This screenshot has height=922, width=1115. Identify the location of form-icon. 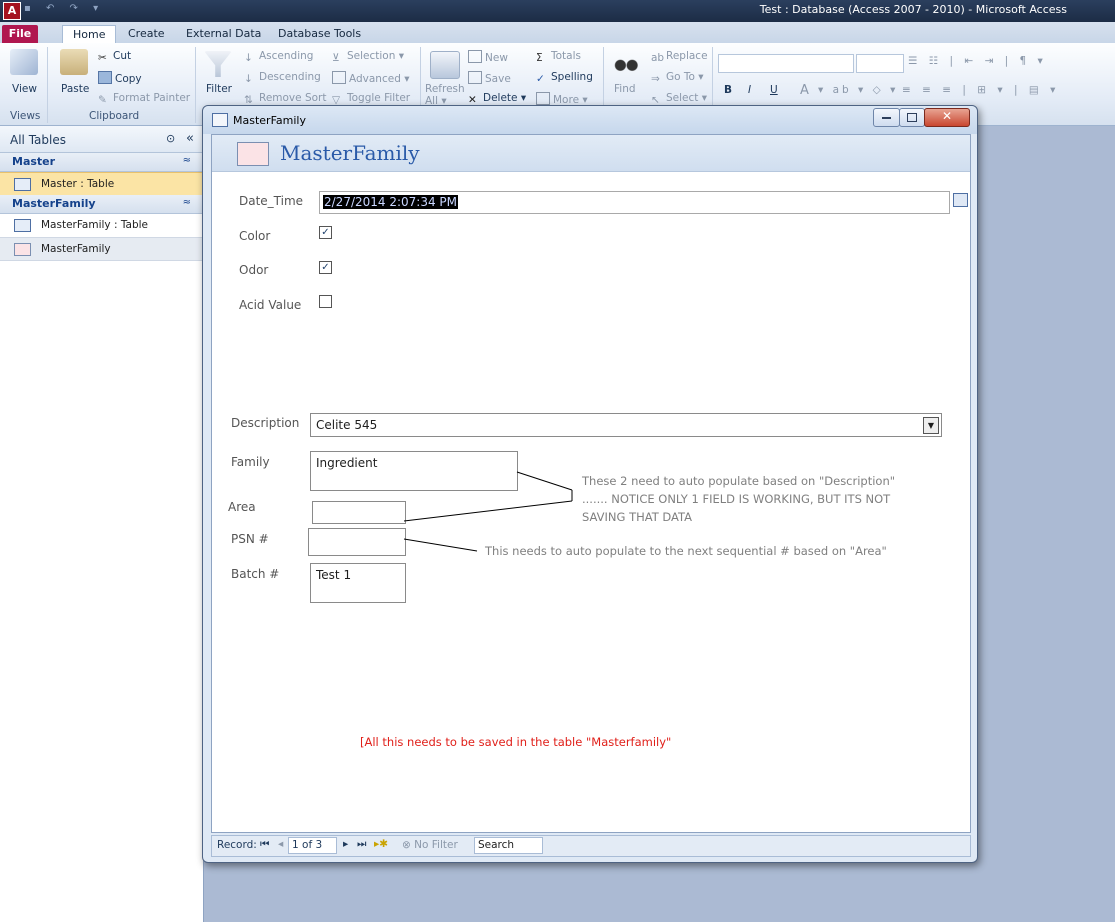
(220, 120).